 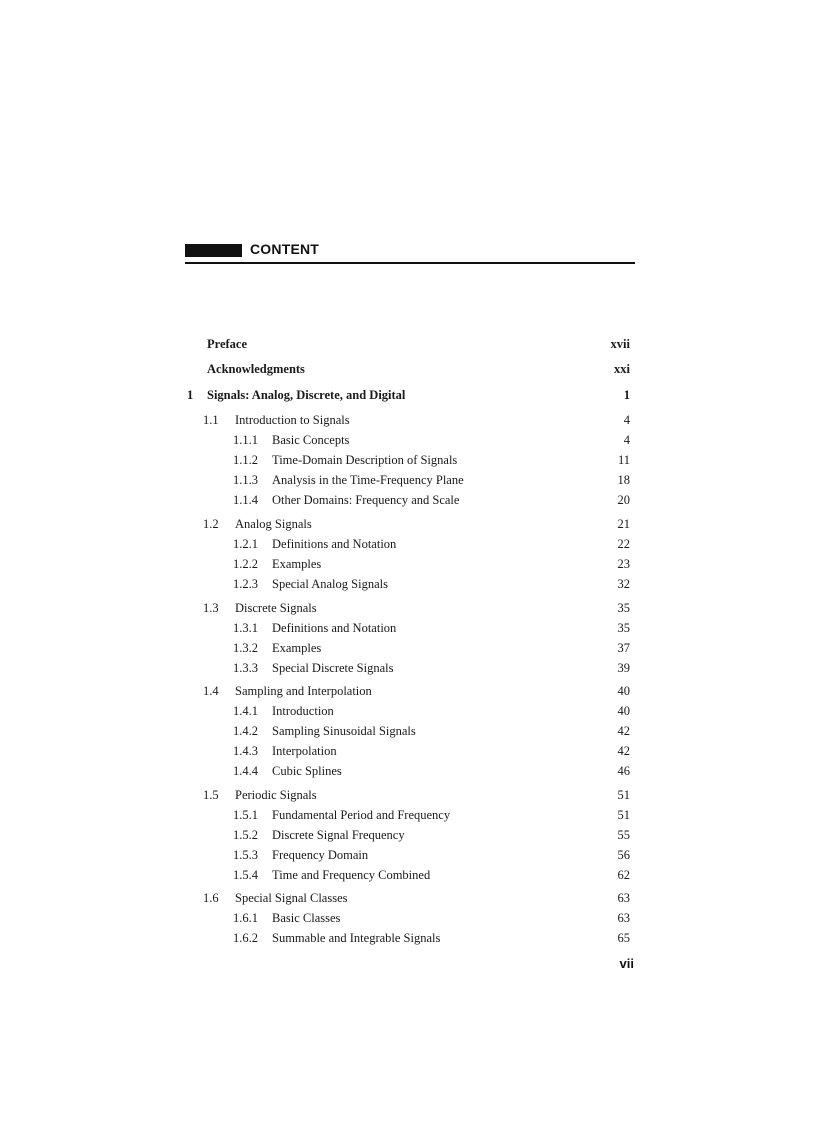 What do you see at coordinates (626, 395) in the screenshot?
I see `toc-entry-page: 1` at bounding box center [626, 395].